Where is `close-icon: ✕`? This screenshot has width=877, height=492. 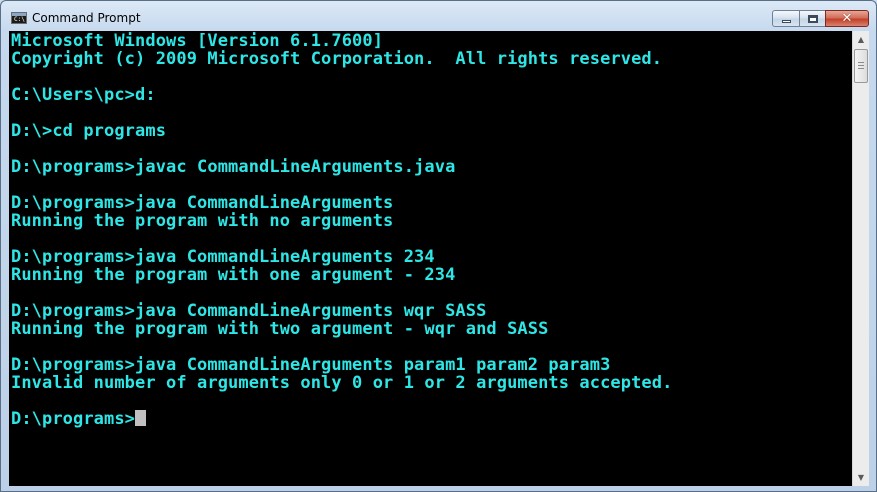 close-icon: ✕ is located at coordinates (847, 18).